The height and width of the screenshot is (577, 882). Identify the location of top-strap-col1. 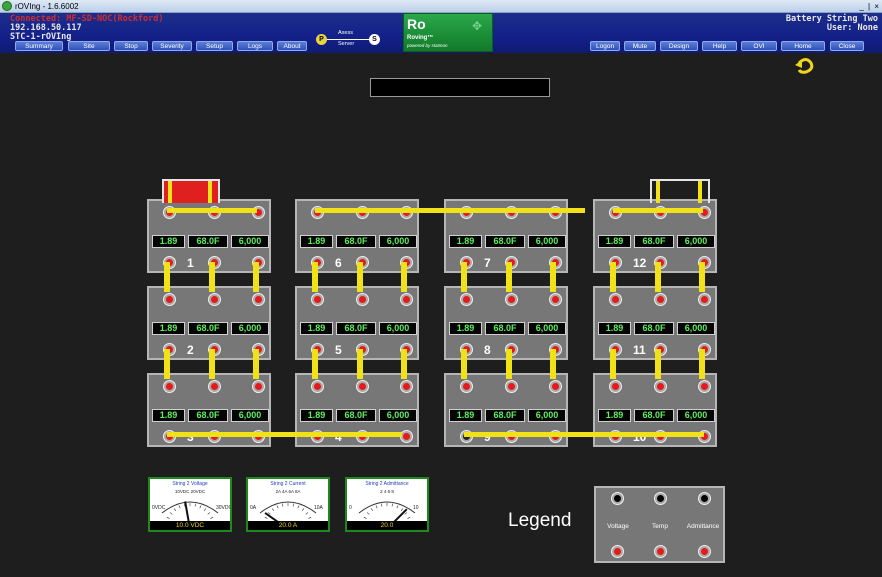
(212, 210).